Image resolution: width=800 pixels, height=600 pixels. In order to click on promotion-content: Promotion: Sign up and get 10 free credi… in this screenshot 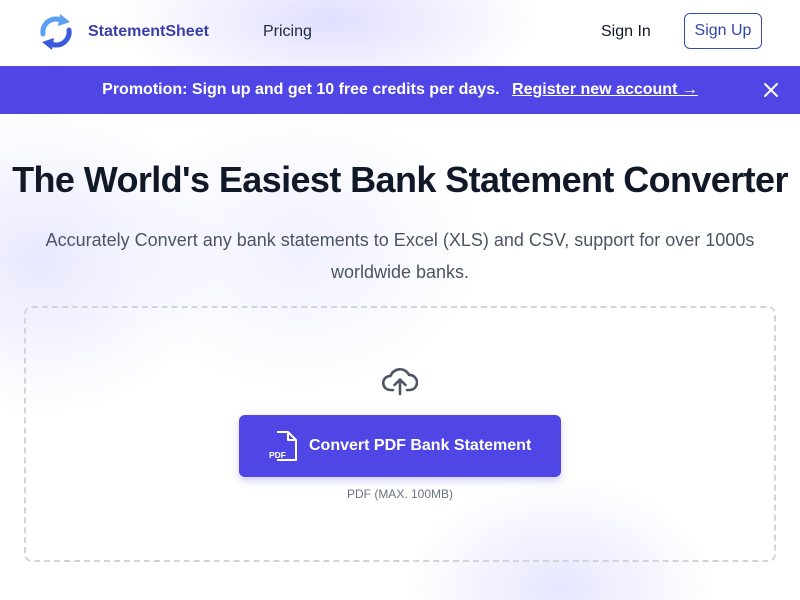, I will do `click(400, 90)`.